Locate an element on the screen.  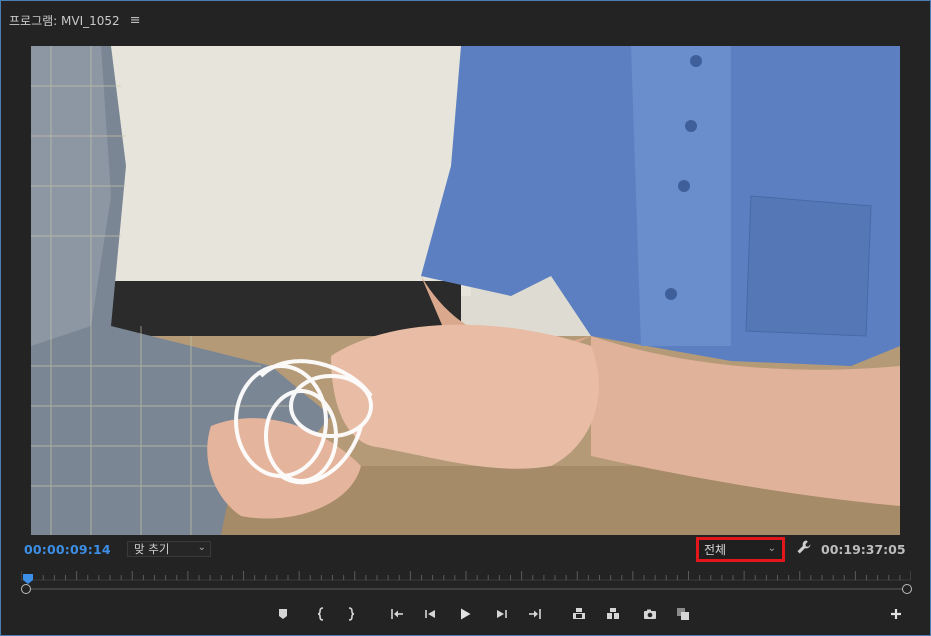
go-to-in-icon is located at coordinates (397, 614).